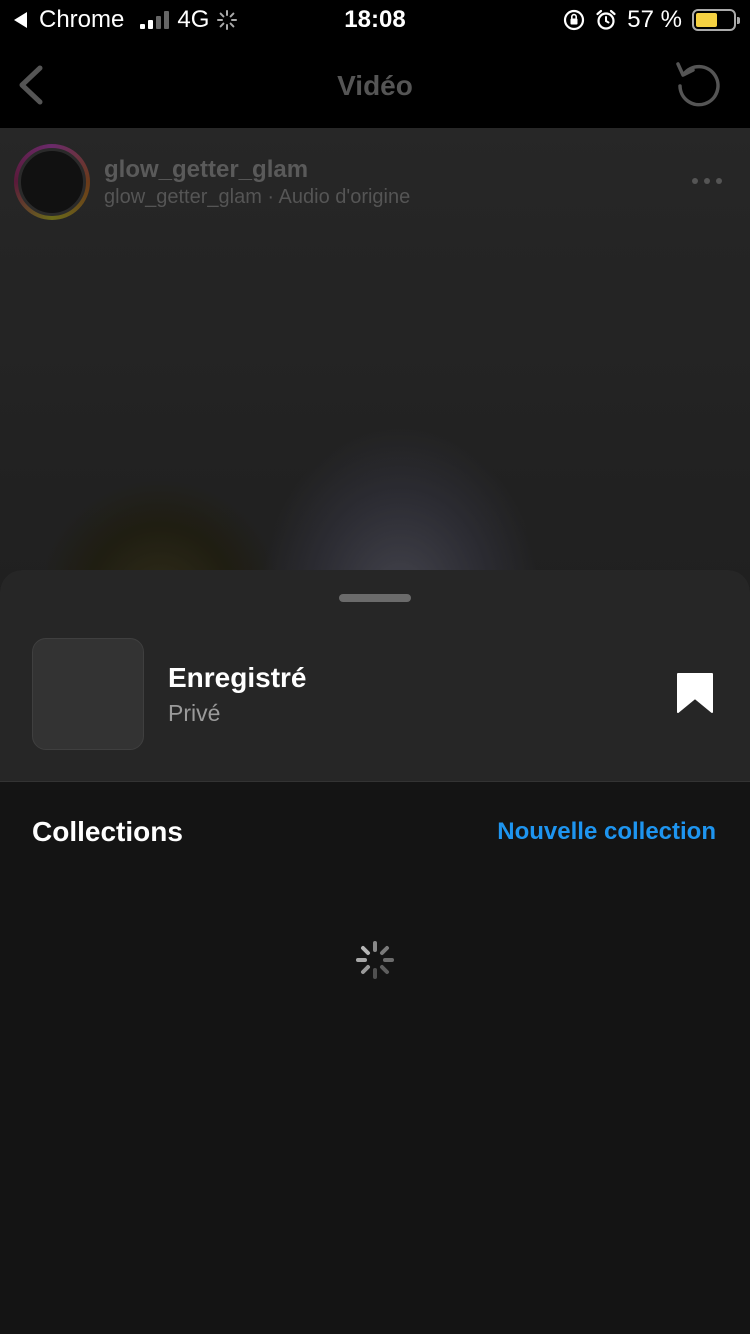 The width and height of the screenshot is (750, 1334). What do you see at coordinates (227, 20) in the screenshot?
I see `activity-spinner-icon` at bounding box center [227, 20].